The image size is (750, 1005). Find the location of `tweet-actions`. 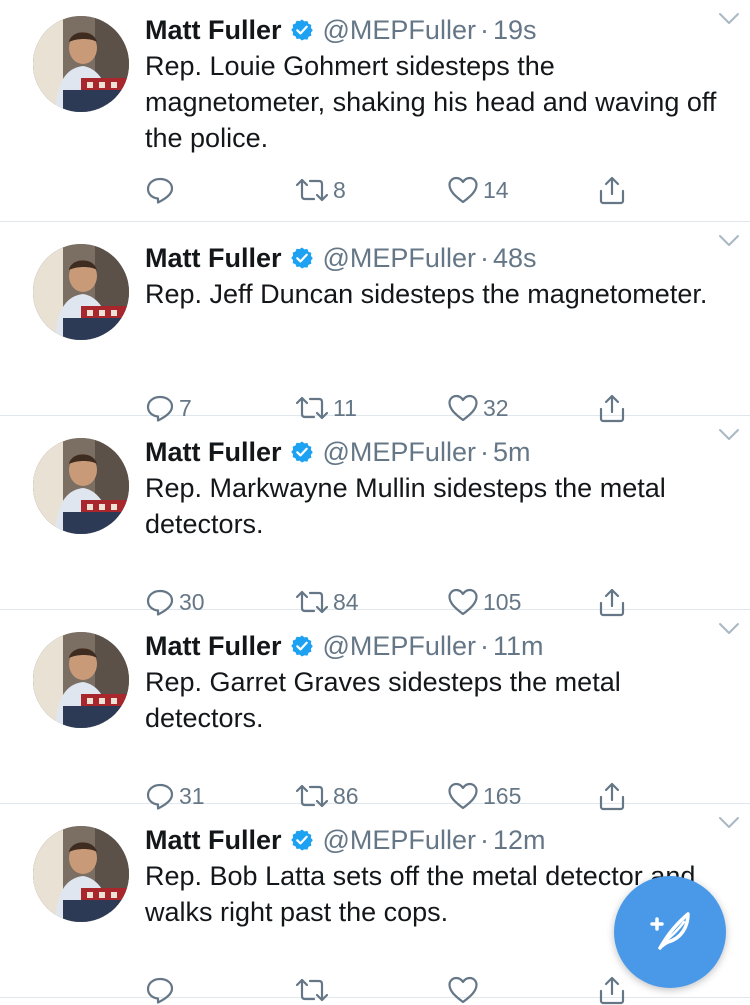

tweet-actions is located at coordinates (392, 990).